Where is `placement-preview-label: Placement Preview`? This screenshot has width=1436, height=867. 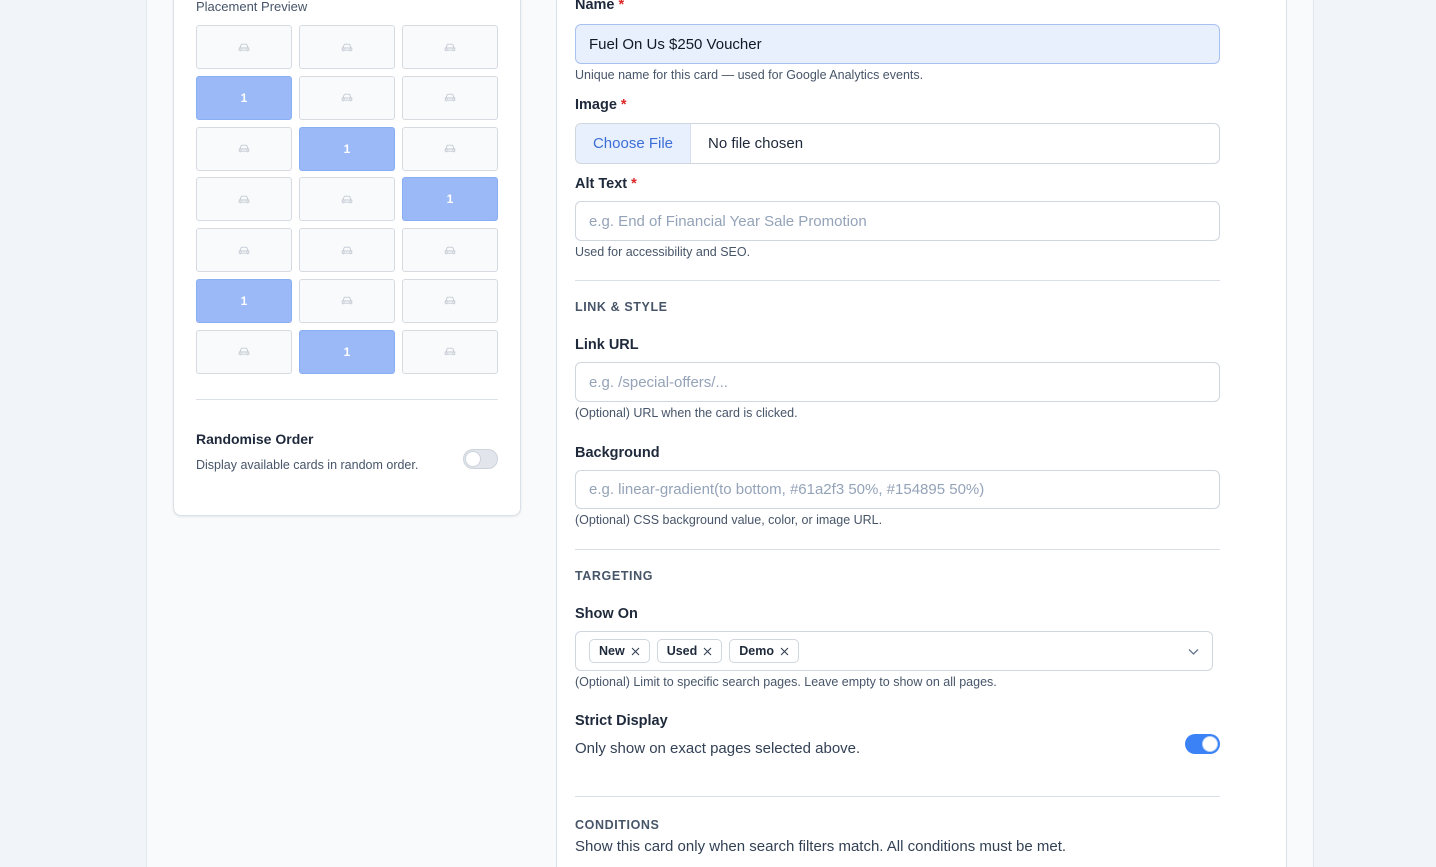
placement-preview-label: Placement Preview is located at coordinates (252, 7).